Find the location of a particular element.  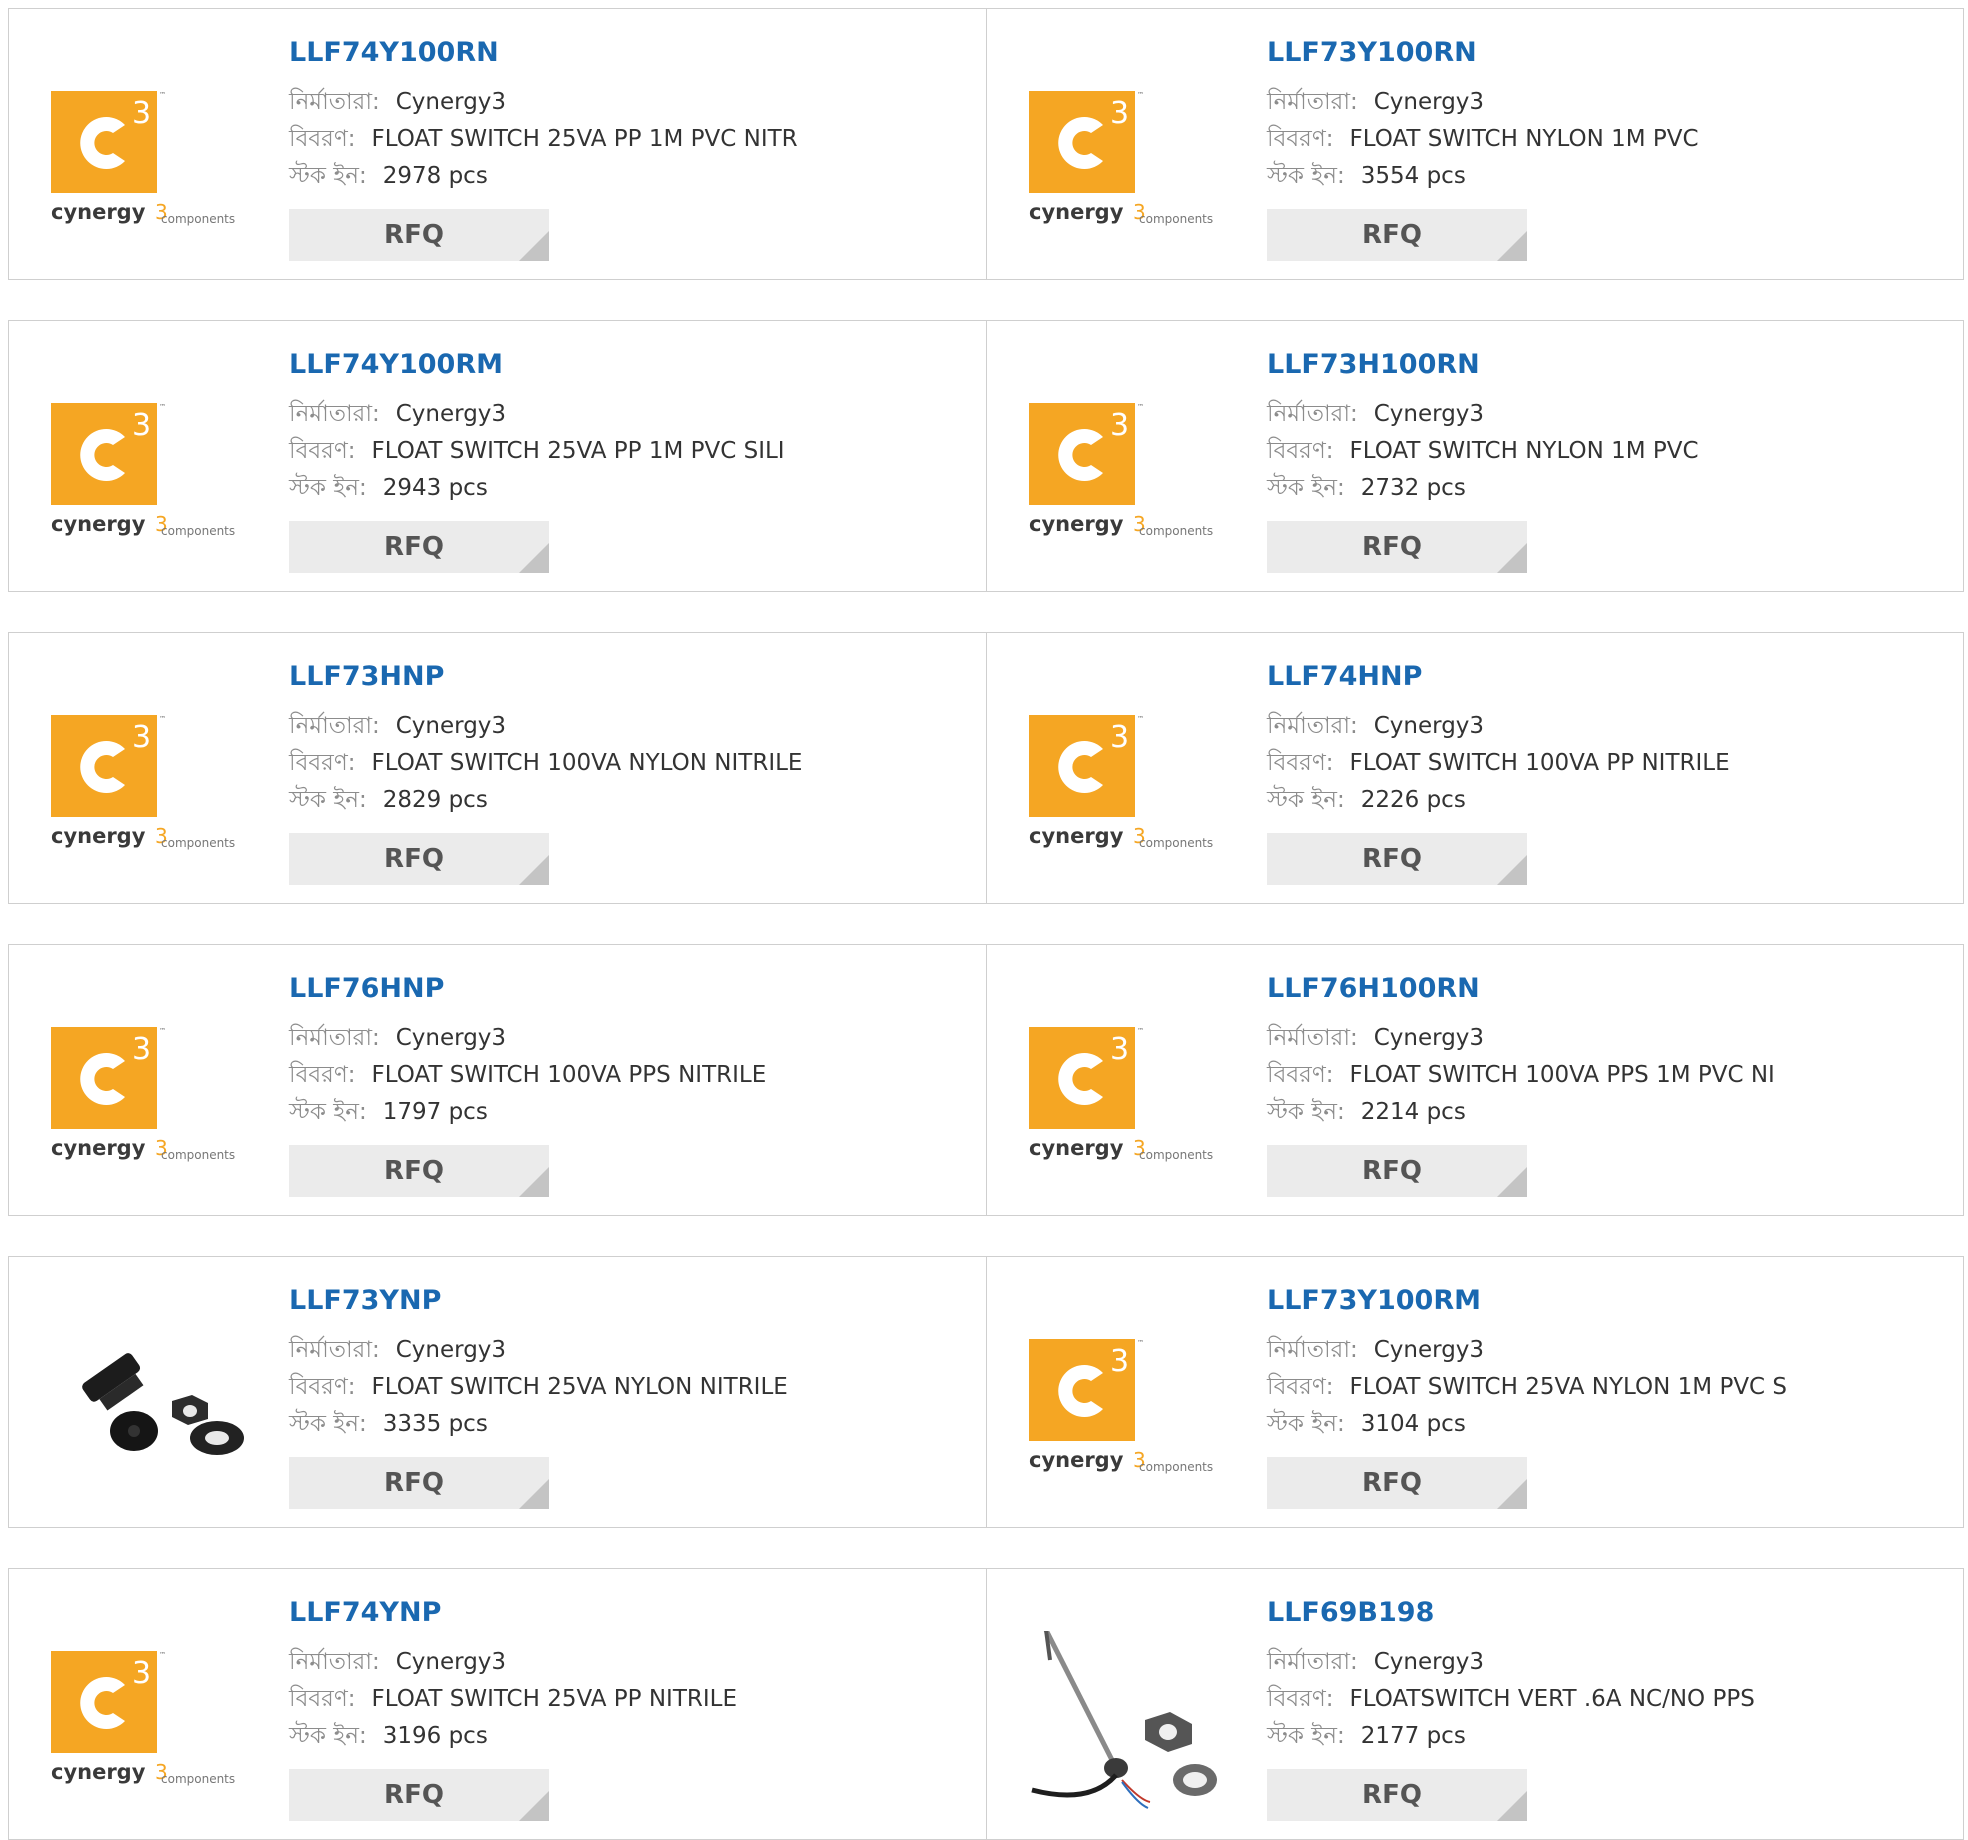

part-number-link: LLF74HNP is located at coordinates (1605, 676).